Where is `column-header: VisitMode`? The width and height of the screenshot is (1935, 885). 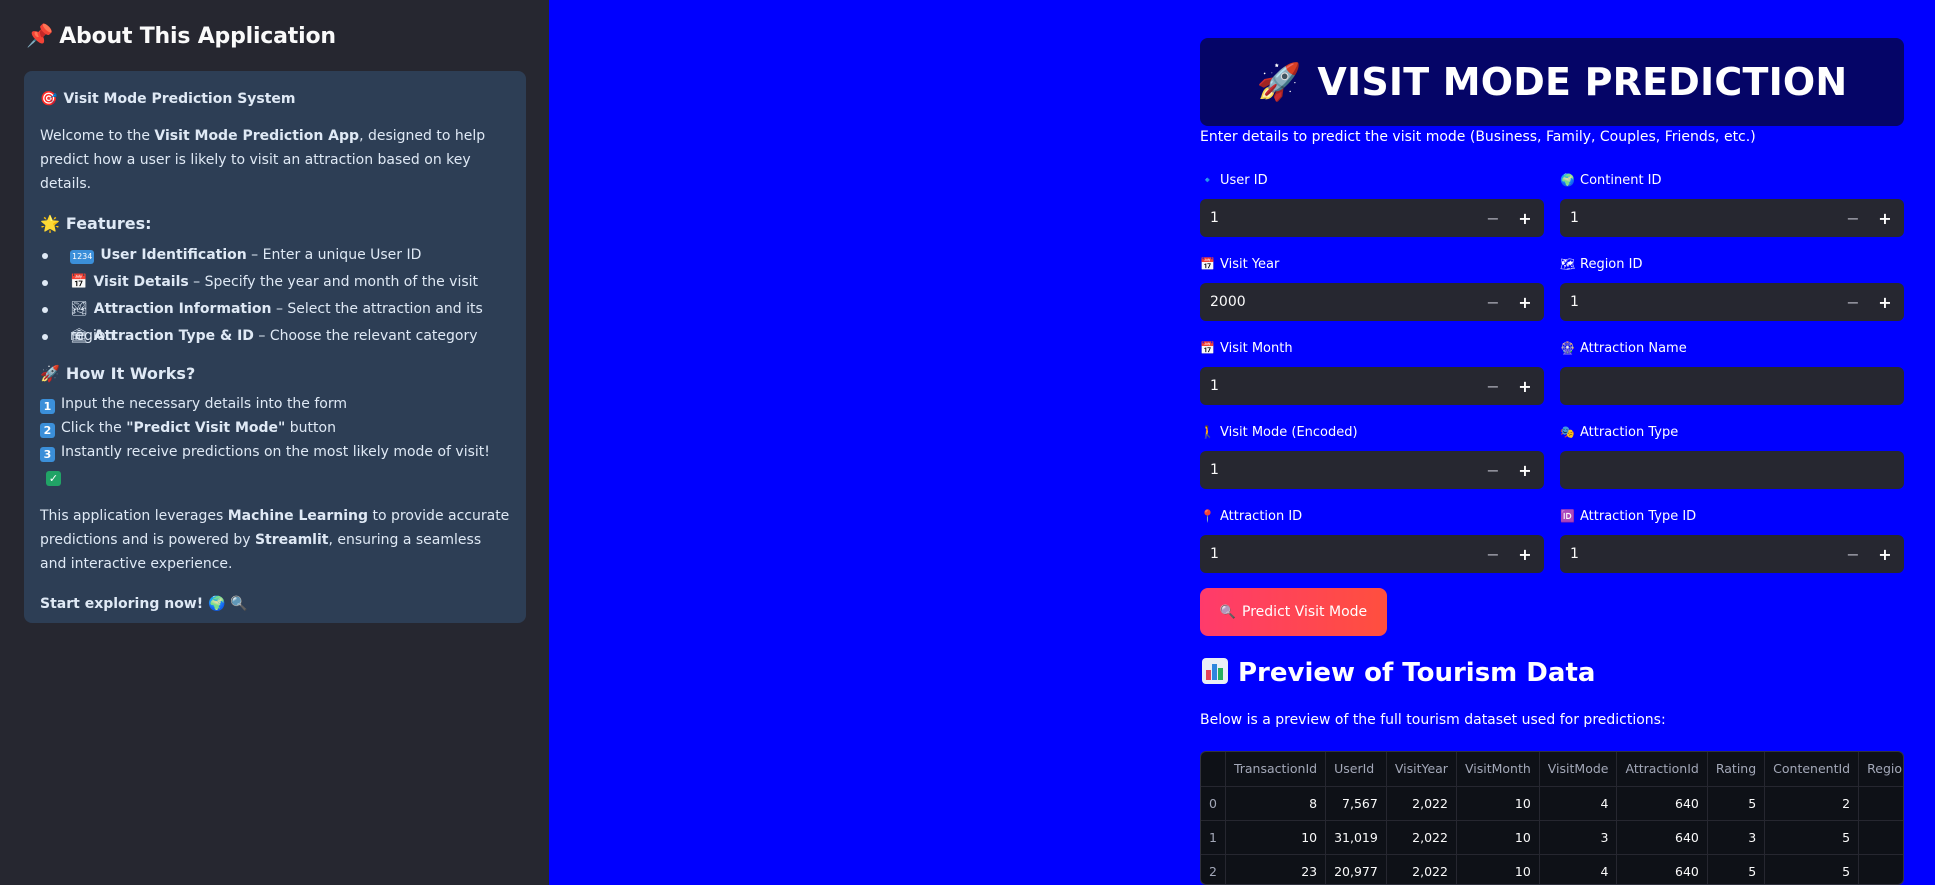
column-header: VisitMode is located at coordinates (1578, 769).